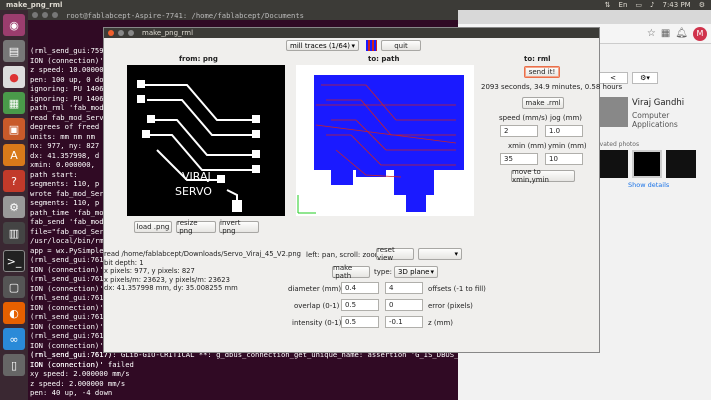 Image resolution: width=711 pixels, height=400 pixels. What do you see at coordinates (564, 159) in the screenshot?
I see `ymin-input: 10` at bounding box center [564, 159].